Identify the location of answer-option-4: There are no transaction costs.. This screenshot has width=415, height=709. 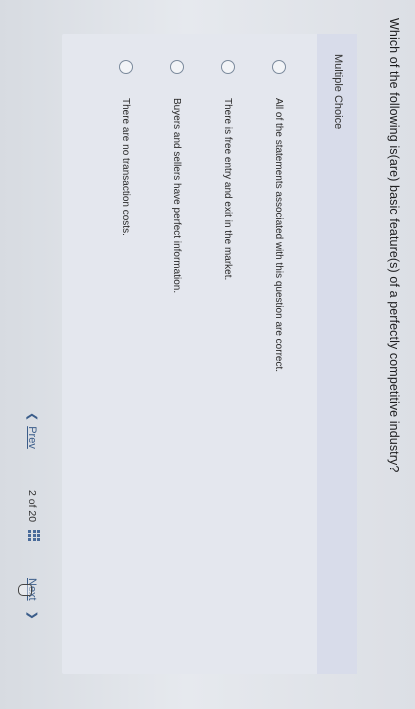
(126, 148).